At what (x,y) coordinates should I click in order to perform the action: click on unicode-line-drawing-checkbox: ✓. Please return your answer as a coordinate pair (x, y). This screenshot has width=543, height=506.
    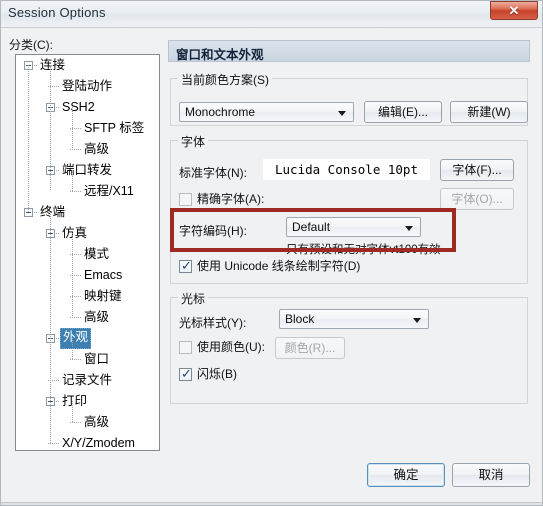
    Looking at the image, I should click on (185, 265).